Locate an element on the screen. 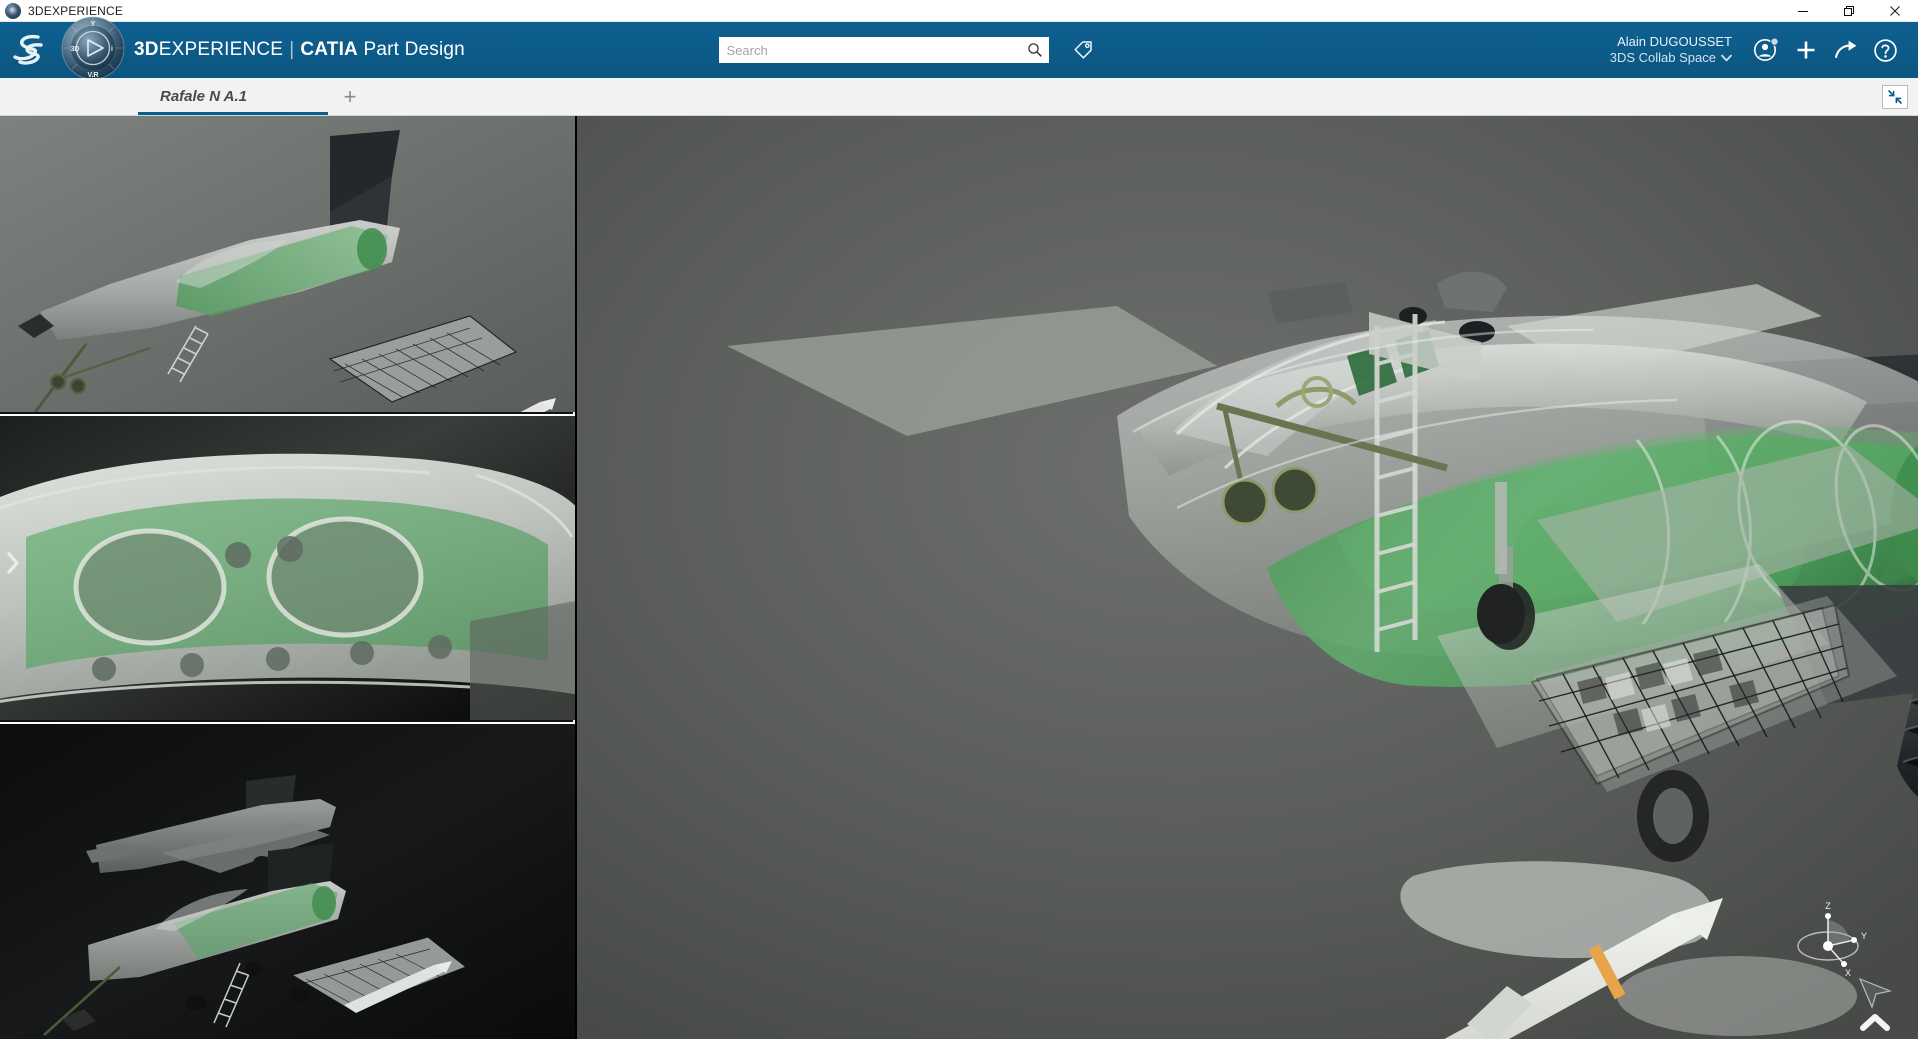 Image resolution: width=1918 pixels, height=1039 pixels. tab-strip-right is located at coordinates (1900, 96).